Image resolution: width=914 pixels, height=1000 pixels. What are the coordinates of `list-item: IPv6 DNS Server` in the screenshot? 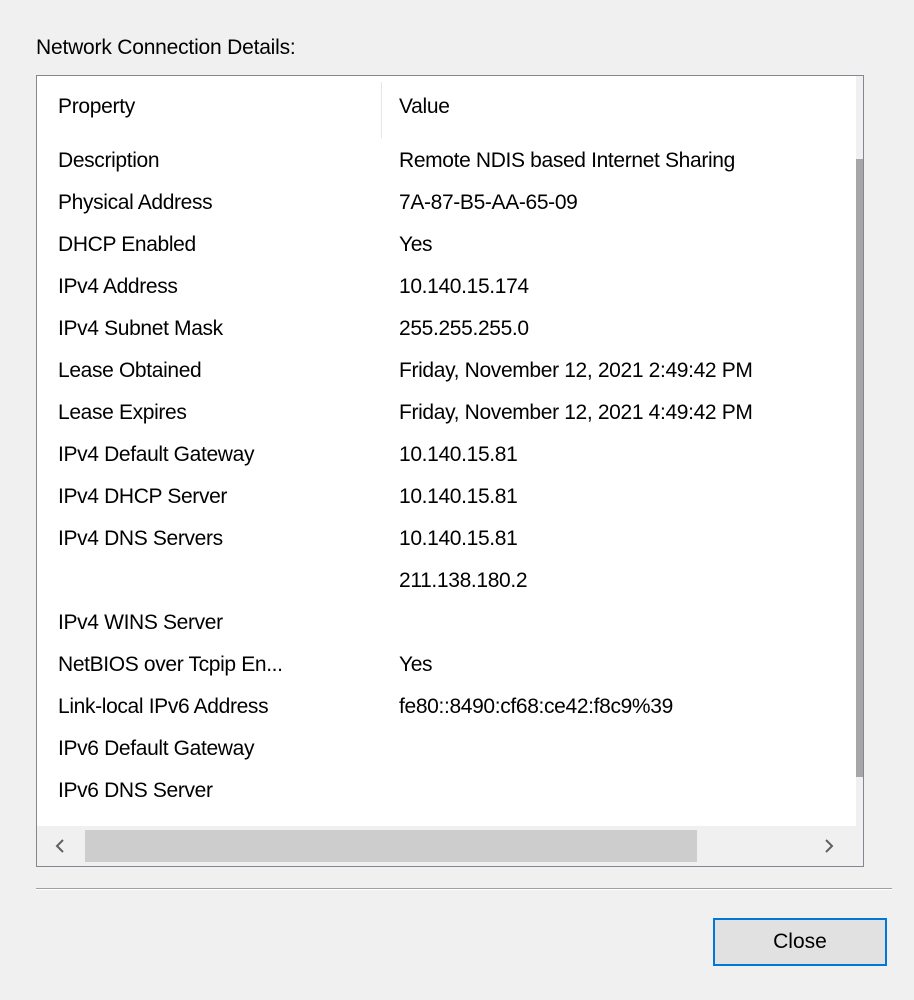 It's located at (447, 792).